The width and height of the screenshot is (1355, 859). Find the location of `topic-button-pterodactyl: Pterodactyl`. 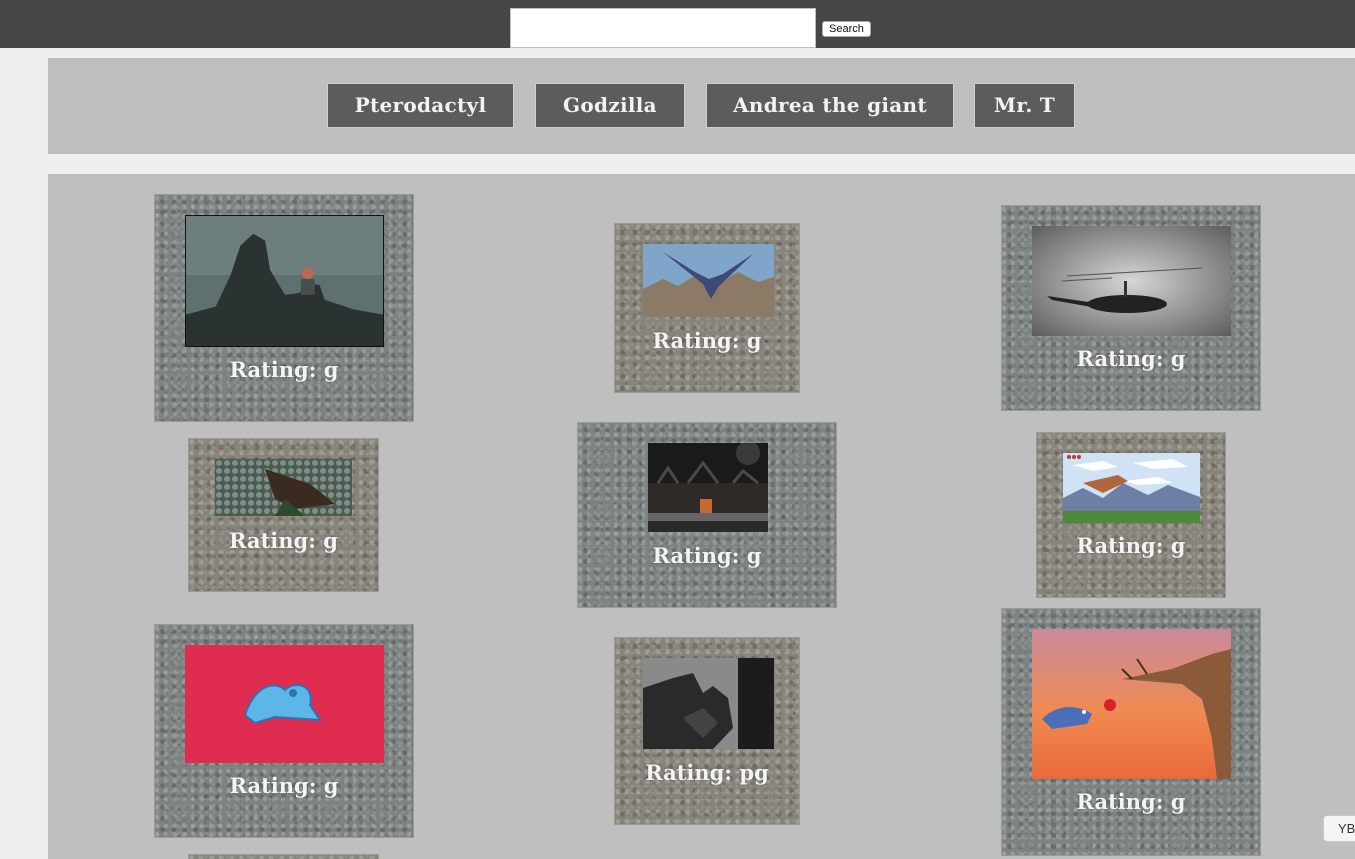

topic-button-pterodactyl: Pterodactyl is located at coordinates (420, 105).